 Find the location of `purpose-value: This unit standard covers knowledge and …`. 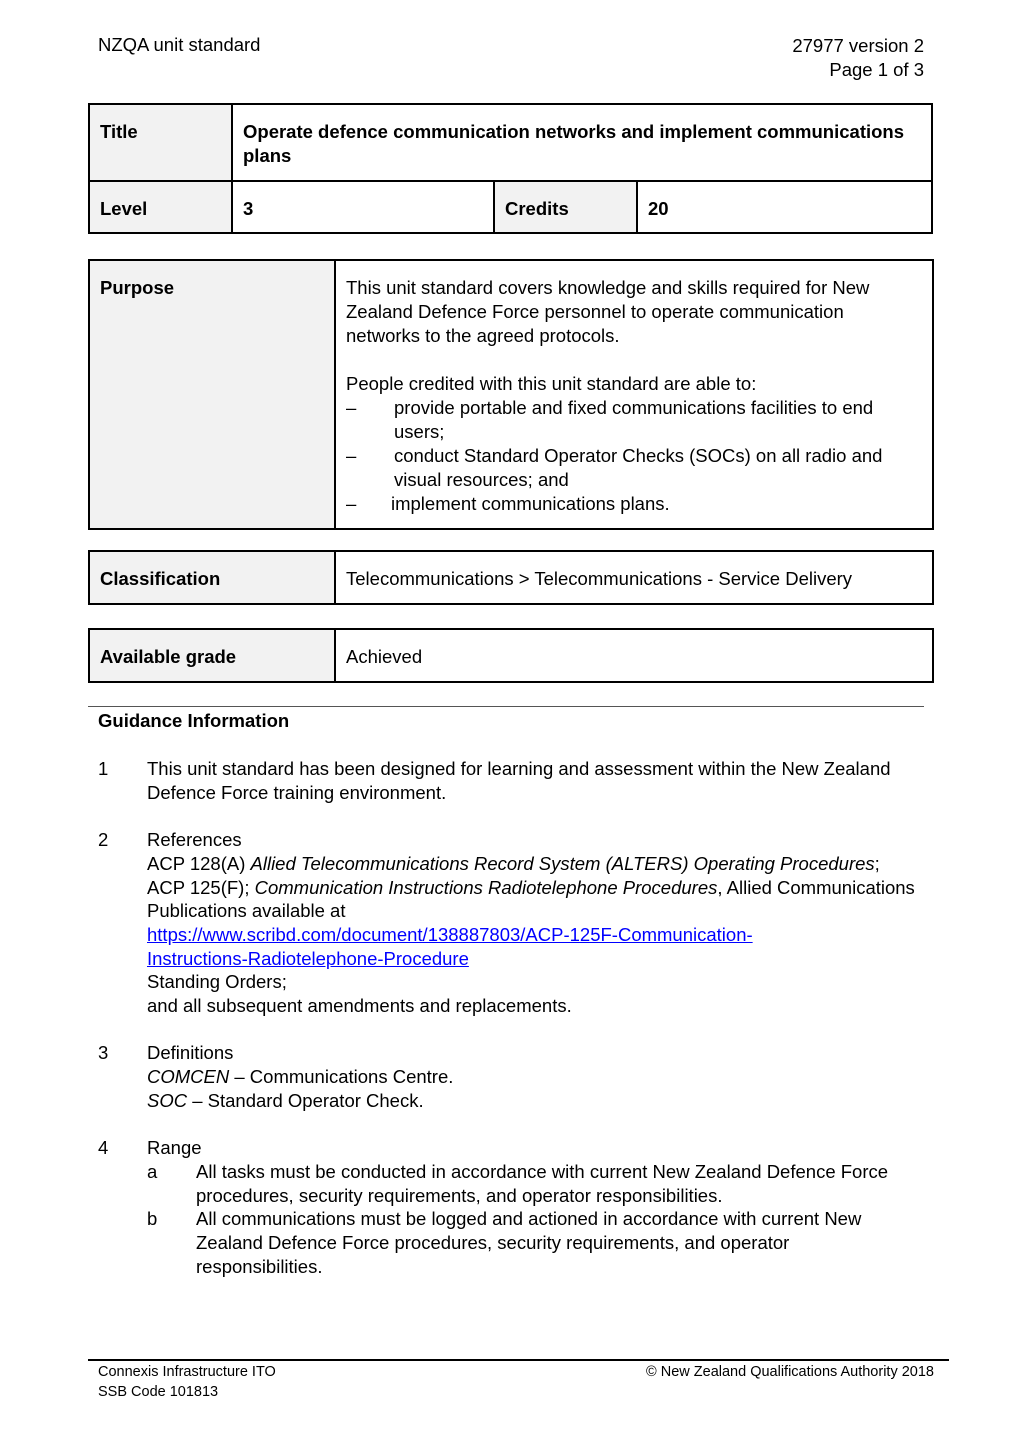

purpose-value: This unit standard covers knowledge and … is located at coordinates (634, 394).